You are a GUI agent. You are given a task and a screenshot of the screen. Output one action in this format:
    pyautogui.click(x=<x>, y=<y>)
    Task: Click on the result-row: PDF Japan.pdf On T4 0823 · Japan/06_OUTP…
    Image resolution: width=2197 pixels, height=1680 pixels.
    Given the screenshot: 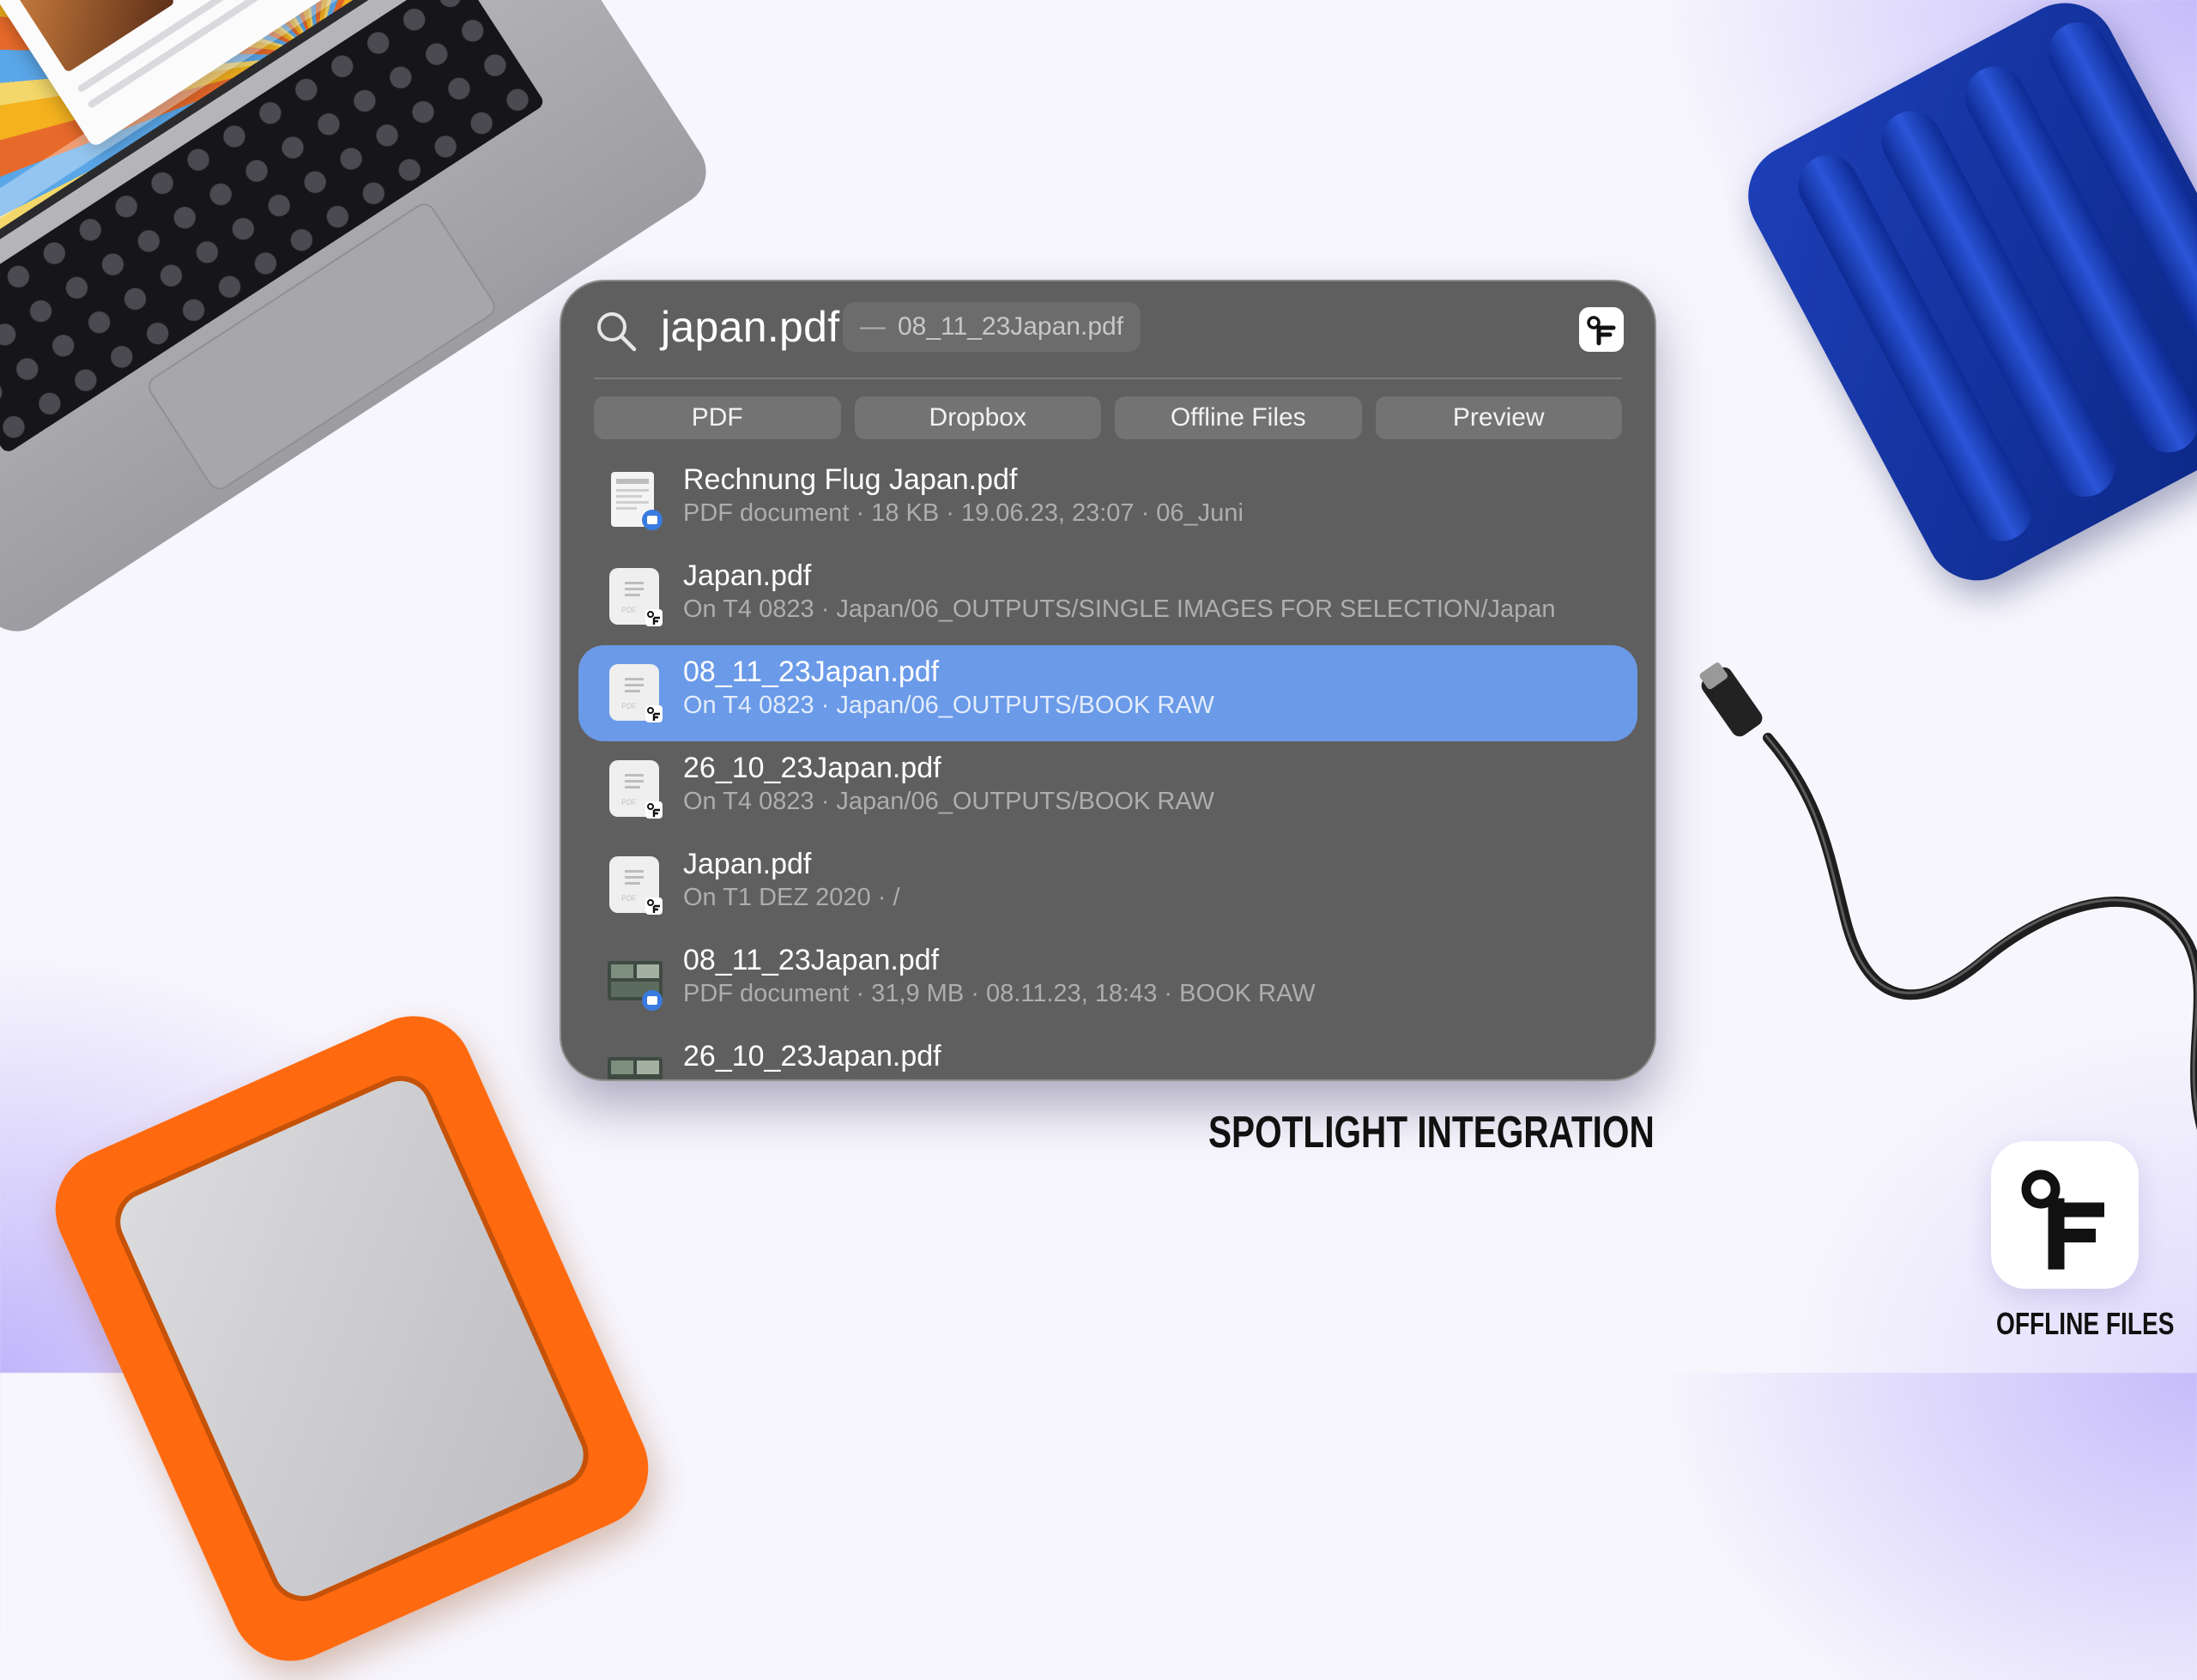 What is the action you would take?
    pyautogui.click(x=1107, y=597)
    